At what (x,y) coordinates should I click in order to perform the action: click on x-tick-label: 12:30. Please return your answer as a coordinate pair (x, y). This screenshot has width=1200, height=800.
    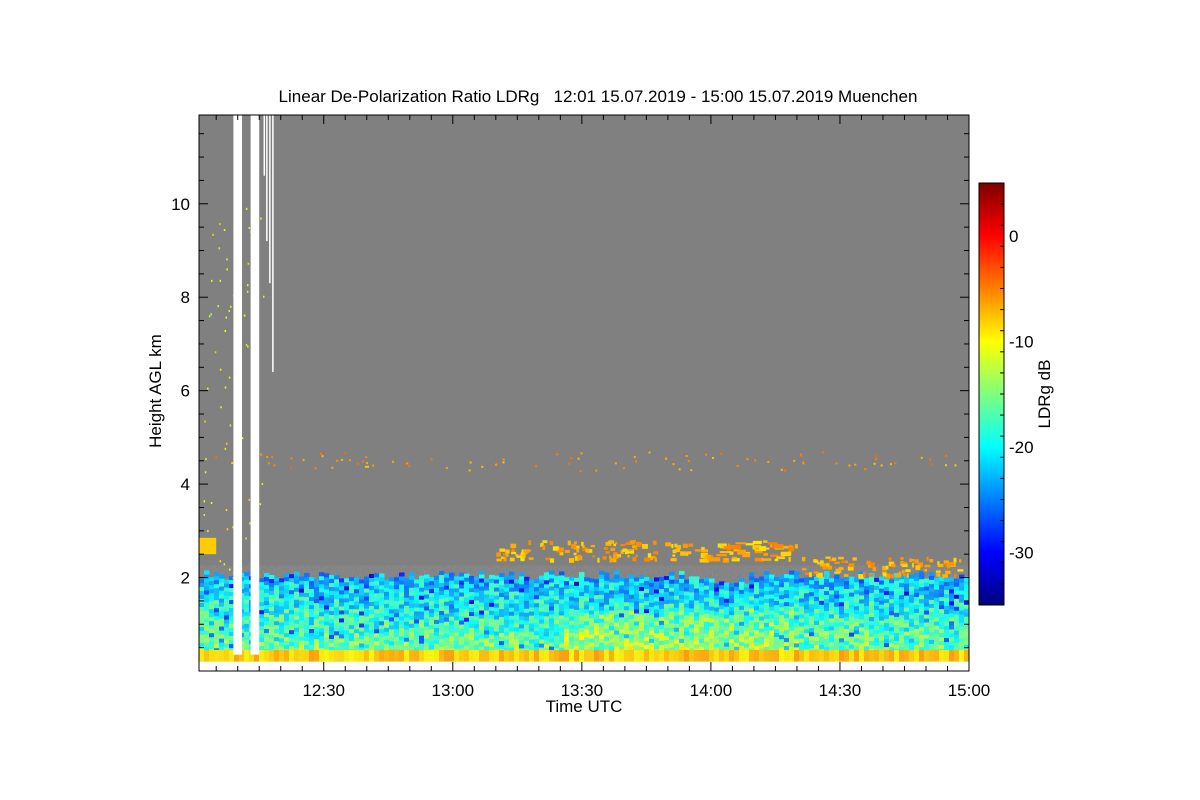
    Looking at the image, I should click on (323, 690).